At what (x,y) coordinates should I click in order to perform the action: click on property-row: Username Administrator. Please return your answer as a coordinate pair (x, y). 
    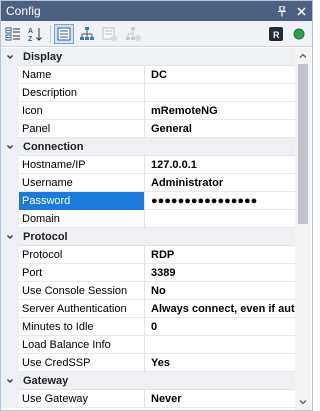
    Looking at the image, I should click on (148, 182).